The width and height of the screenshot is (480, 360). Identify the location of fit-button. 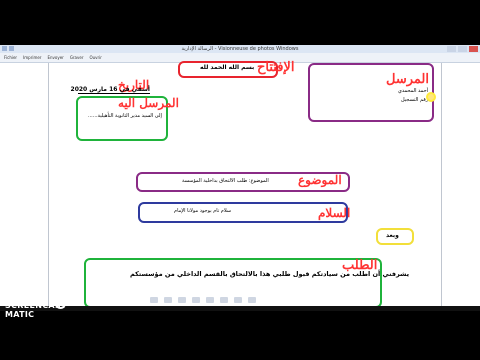
(168, 300).